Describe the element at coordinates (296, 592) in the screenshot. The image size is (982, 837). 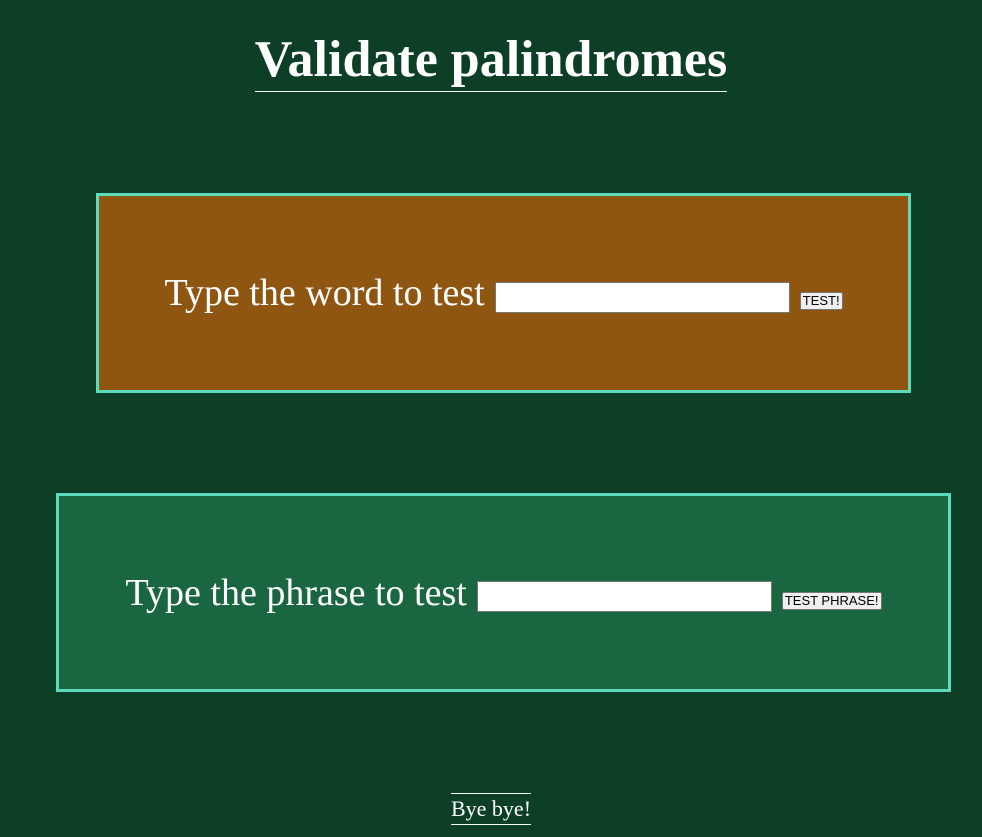
I see `phrase-prompt-label: Type the phrase to test` at that location.